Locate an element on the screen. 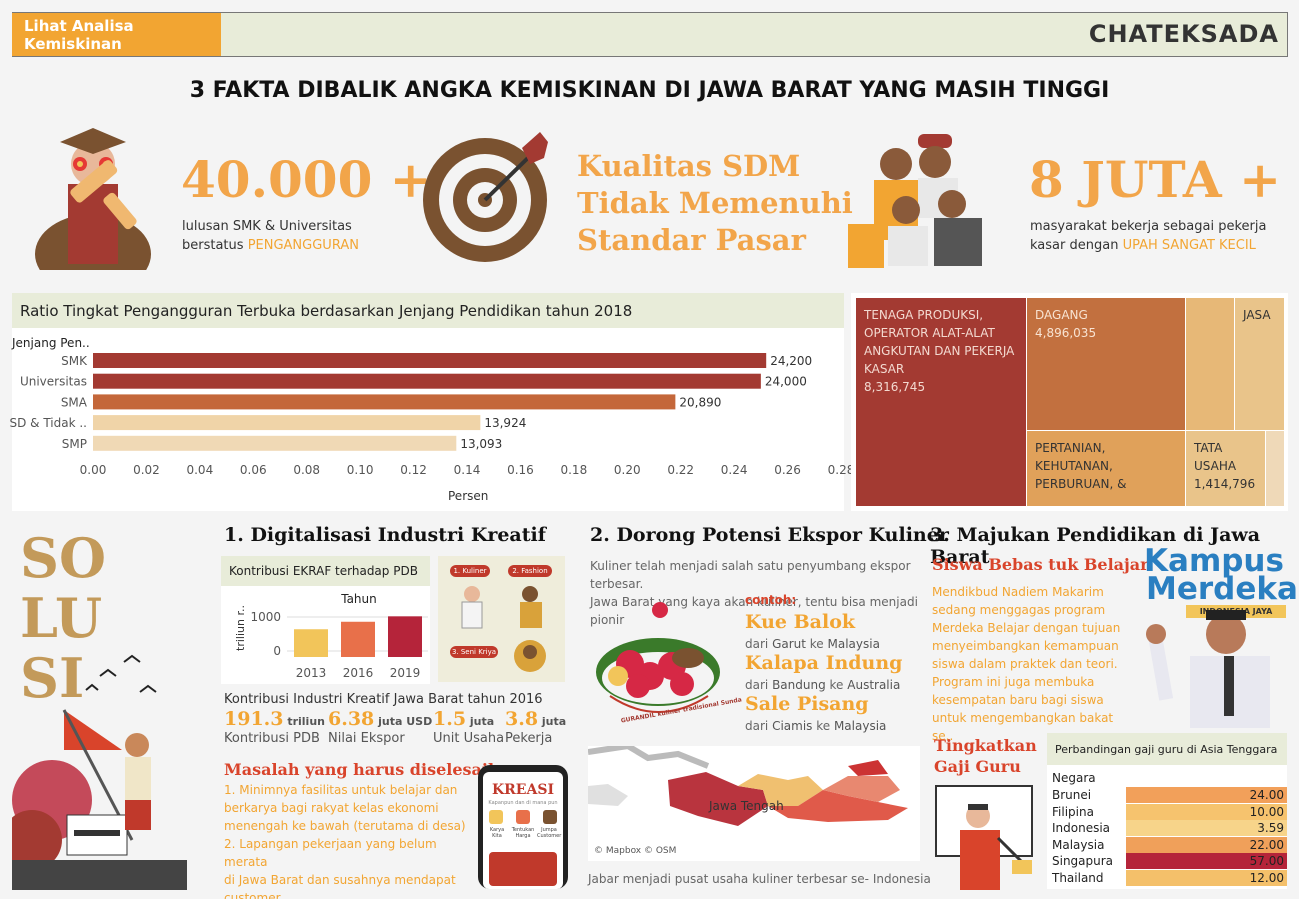  stat-item: 6.38 juta USD Nilai Ekspor is located at coordinates (380, 727).